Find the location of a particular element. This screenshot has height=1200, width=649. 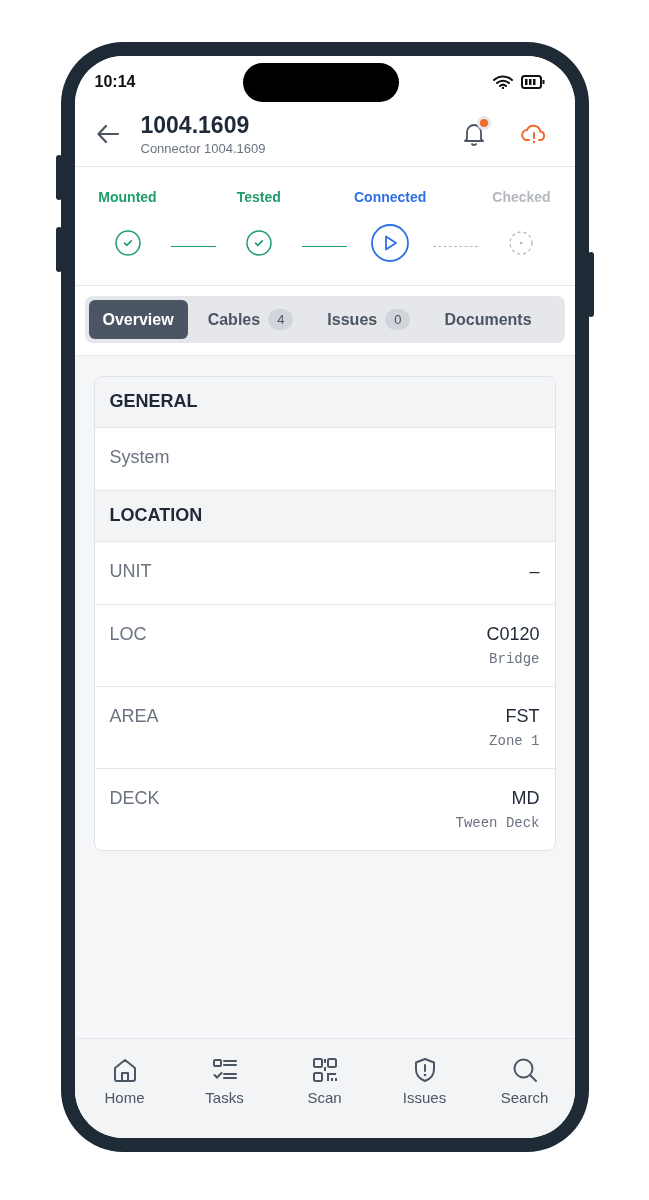

step-label: Tested is located at coordinates (258, 197).